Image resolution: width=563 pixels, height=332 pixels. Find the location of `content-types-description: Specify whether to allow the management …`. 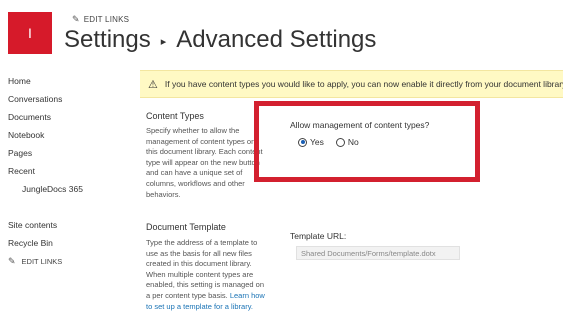

content-types-description: Specify whether to allow the management … is located at coordinates (204, 162).